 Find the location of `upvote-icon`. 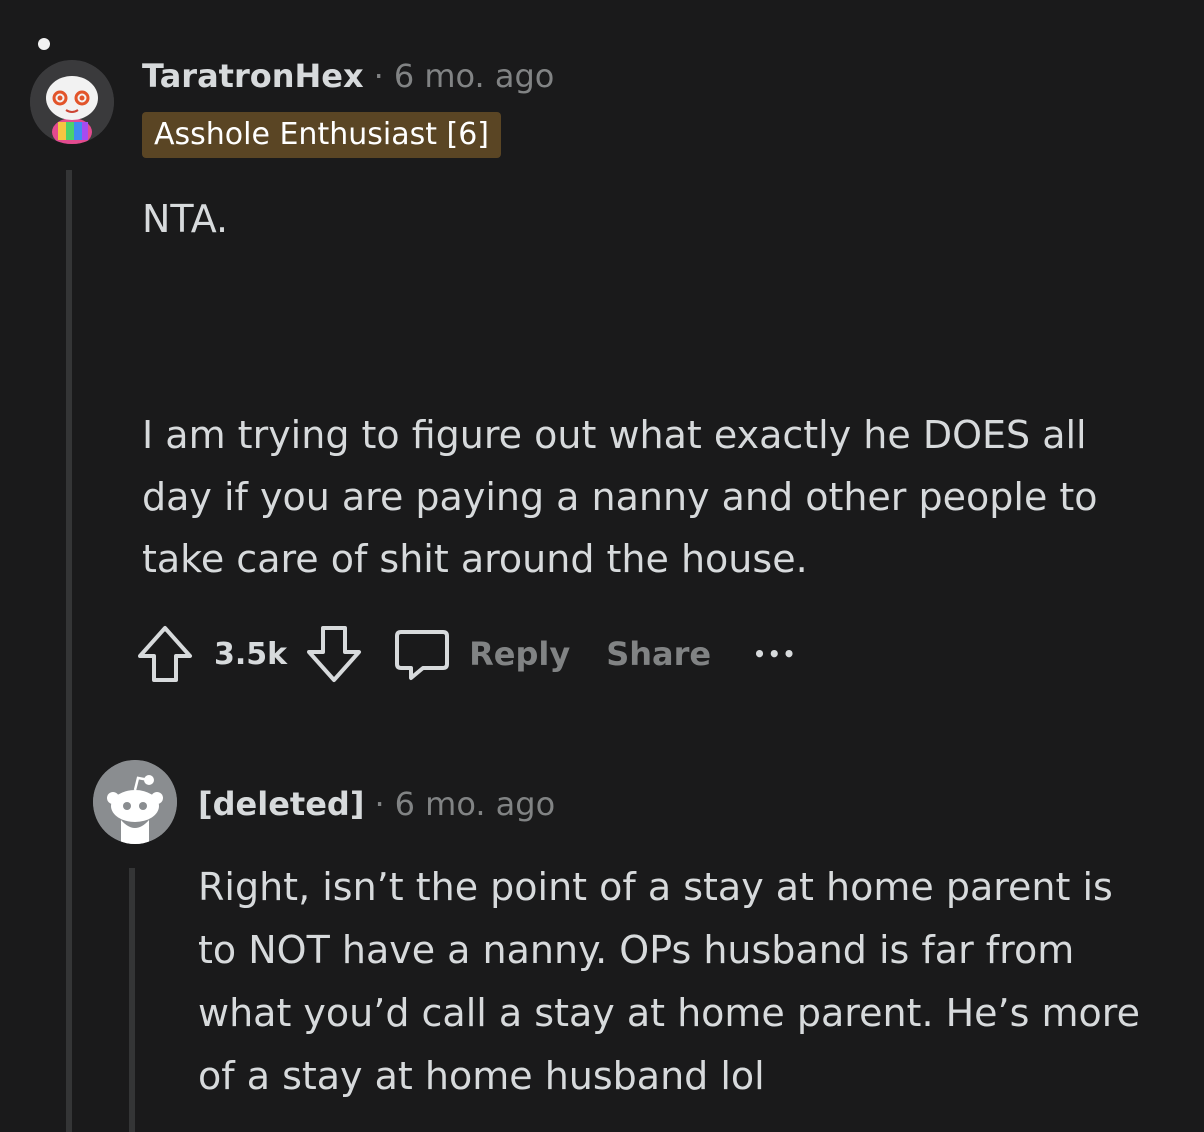

upvote-icon is located at coordinates (165, 654).